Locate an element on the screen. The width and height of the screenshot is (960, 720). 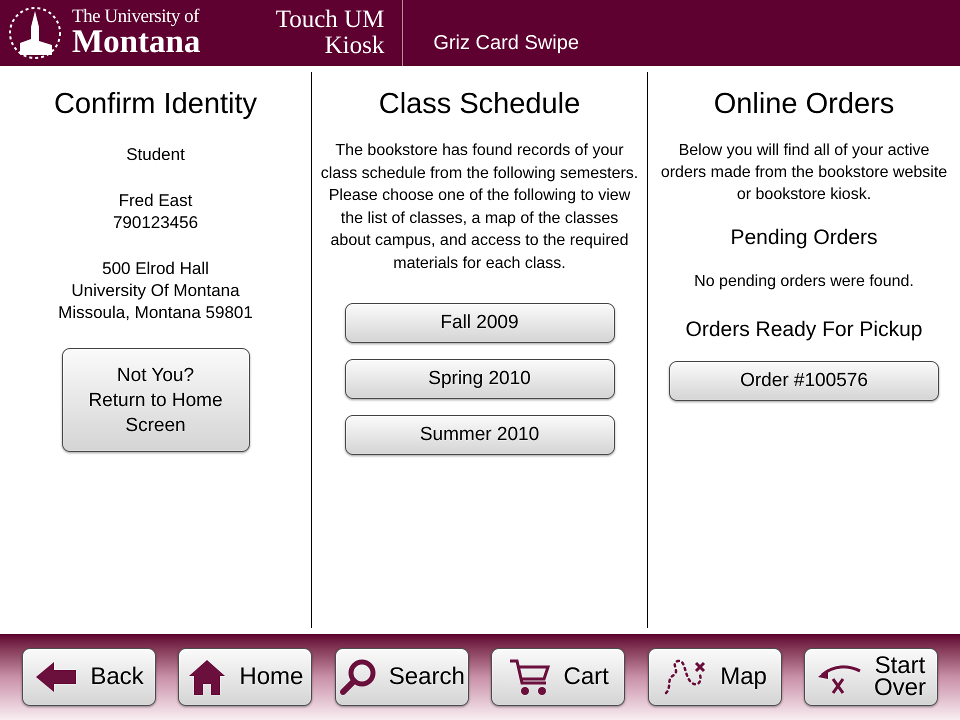
section-title: Online Orders is located at coordinates (804, 104).